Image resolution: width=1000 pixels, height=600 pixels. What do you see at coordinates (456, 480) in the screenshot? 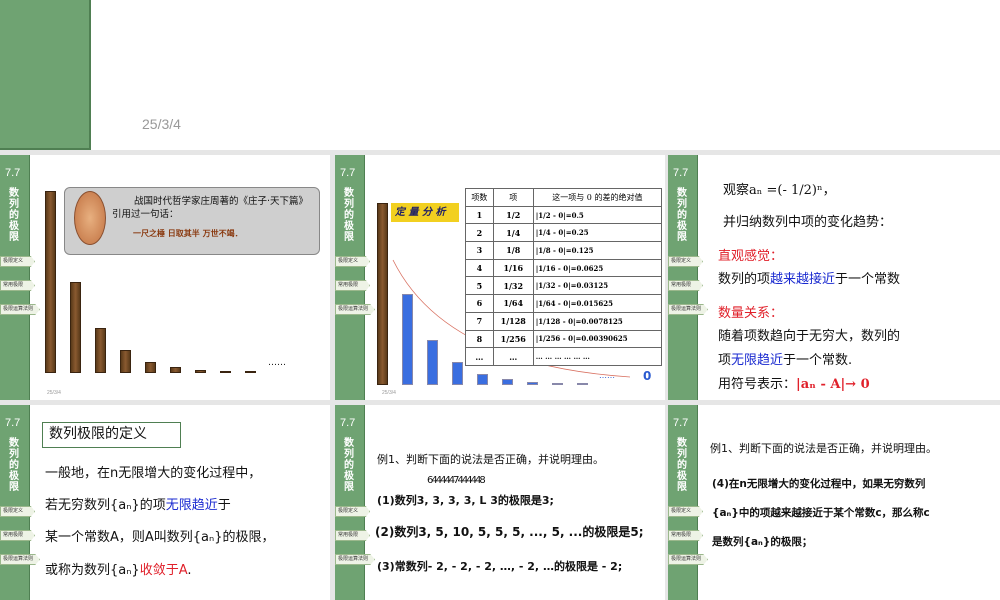
I see `brace-artifact: 6444447444448` at bounding box center [456, 480].